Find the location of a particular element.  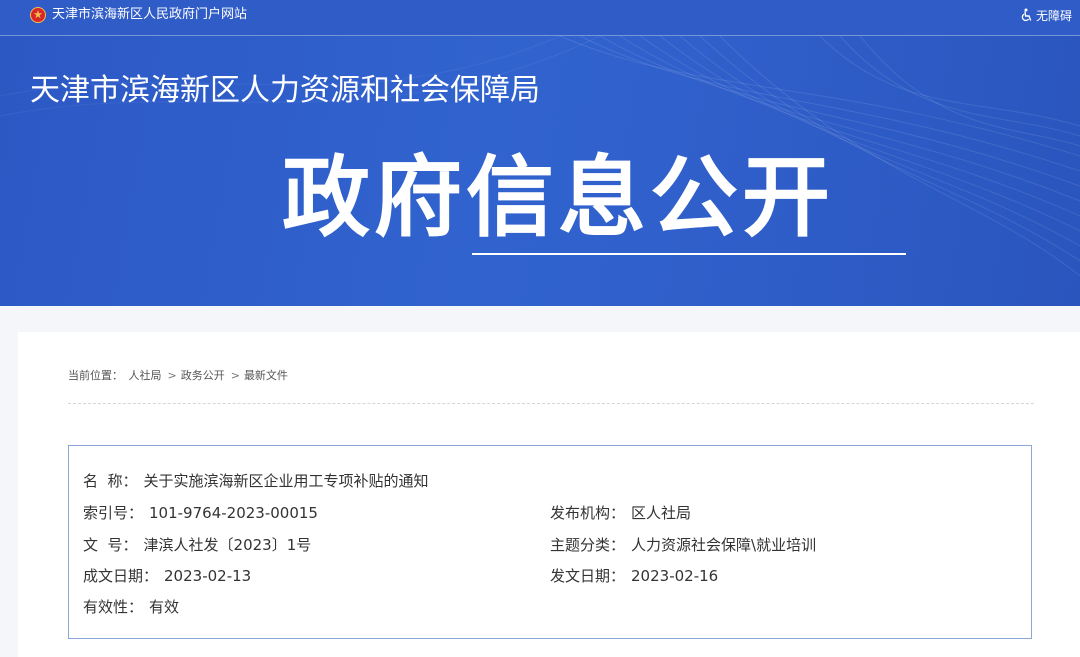

breadcrumb: 当前位置： 人社局 > 政务公开 > 最新文件 is located at coordinates (179, 376).